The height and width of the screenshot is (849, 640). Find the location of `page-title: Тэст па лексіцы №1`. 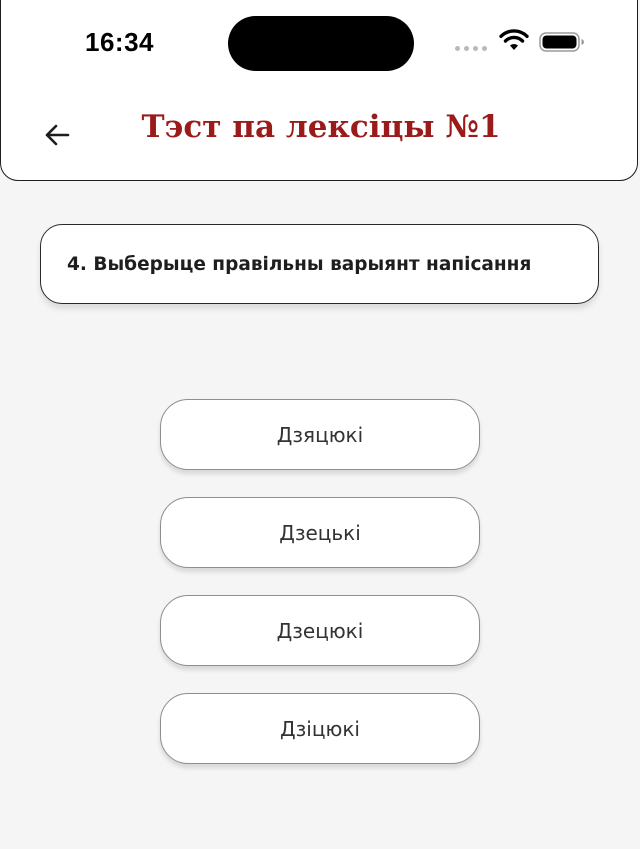

page-title: Тэст па лексіцы №1 is located at coordinates (321, 127).